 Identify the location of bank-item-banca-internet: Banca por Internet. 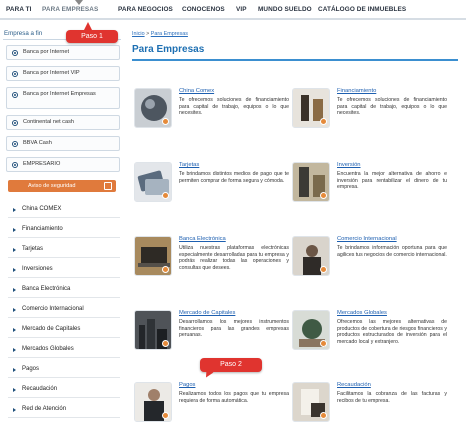
(63, 52).